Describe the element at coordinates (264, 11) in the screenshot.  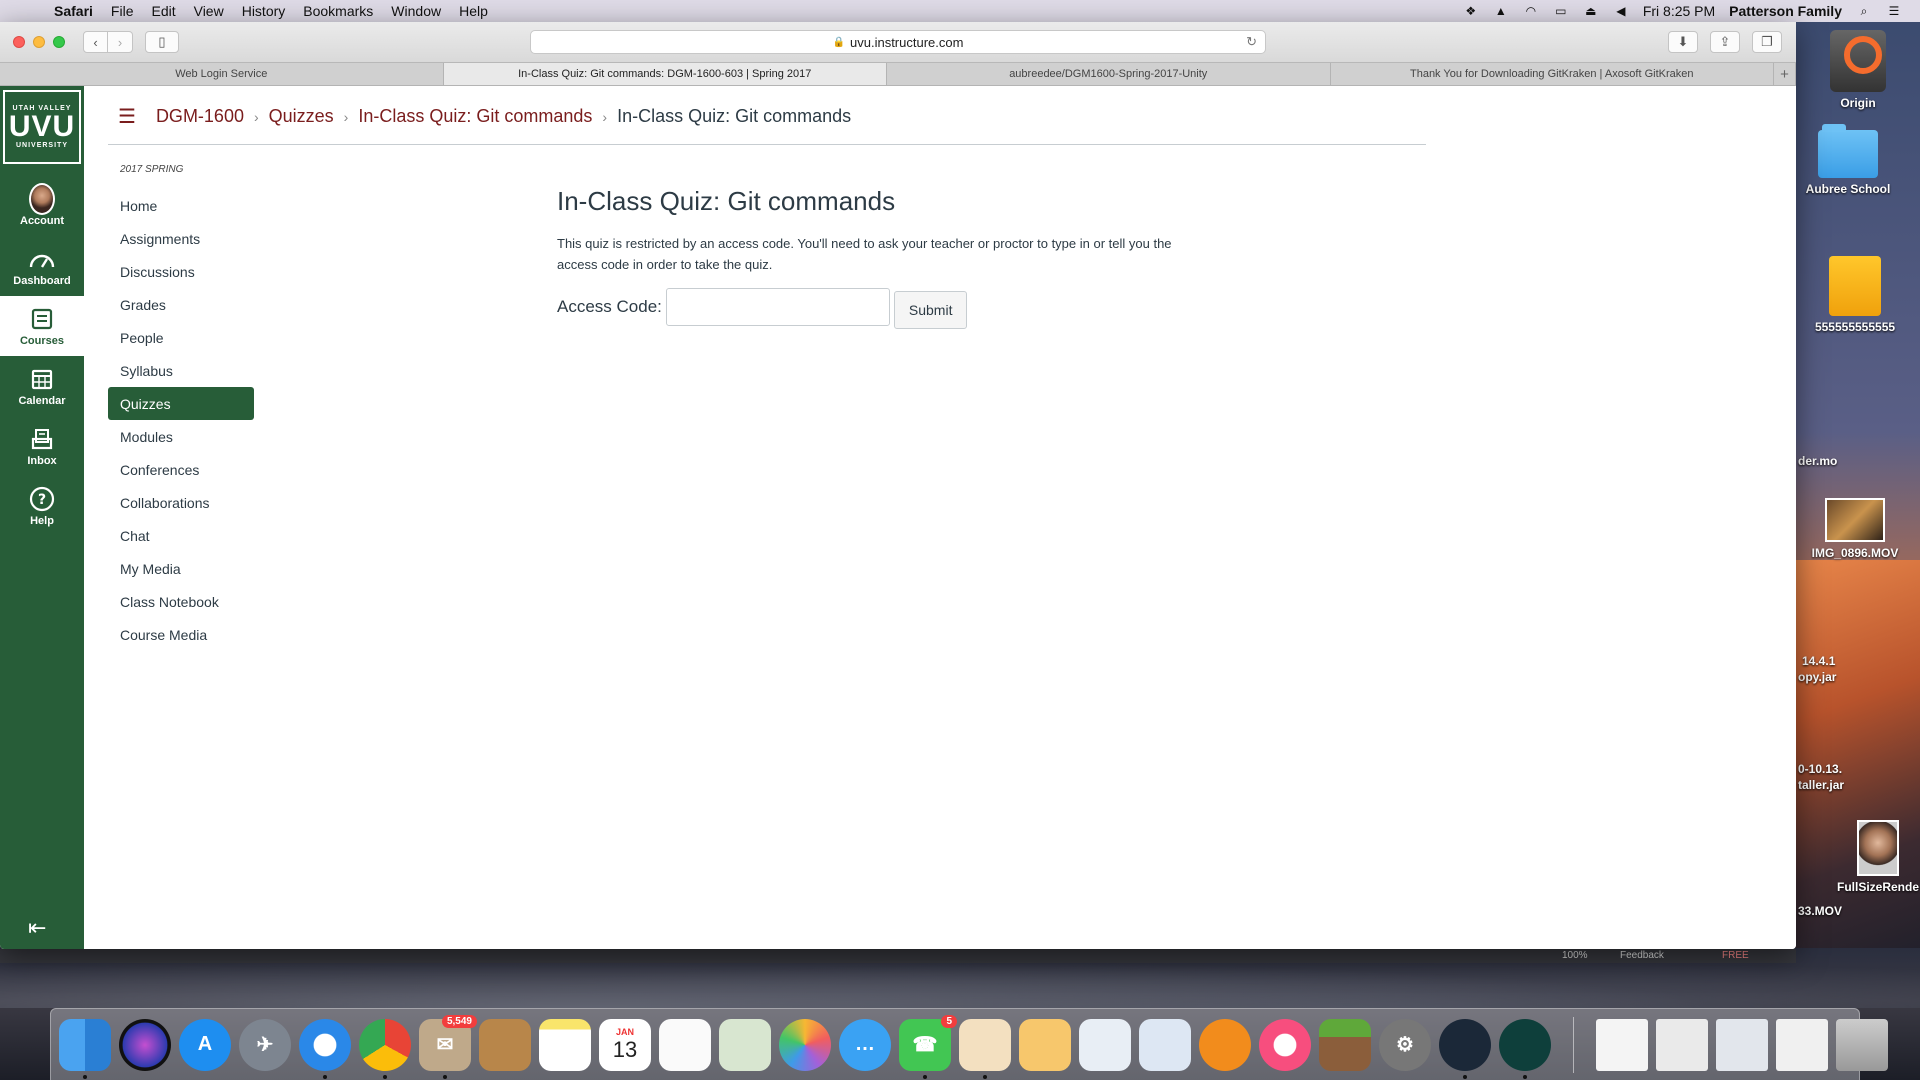
I see `menu-history: History` at that location.